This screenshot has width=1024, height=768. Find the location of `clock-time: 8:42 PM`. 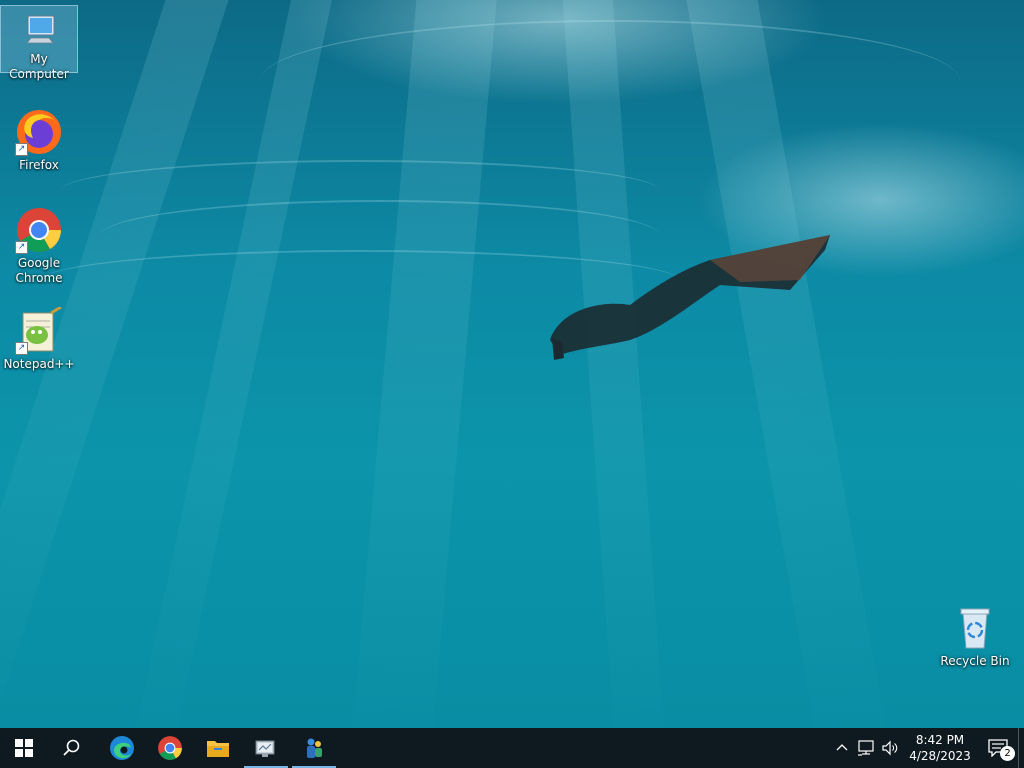

clock-time: 8:42 PM is located at coordinates (940, 740).